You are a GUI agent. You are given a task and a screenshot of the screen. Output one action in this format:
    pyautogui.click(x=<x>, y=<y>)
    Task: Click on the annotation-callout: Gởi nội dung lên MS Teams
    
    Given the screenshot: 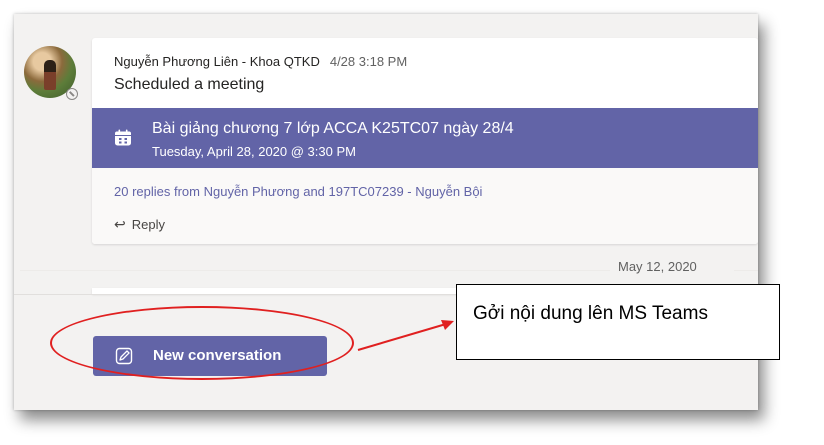 What is the action you would take?
    pyautogui.click(x=618, y=322)
    